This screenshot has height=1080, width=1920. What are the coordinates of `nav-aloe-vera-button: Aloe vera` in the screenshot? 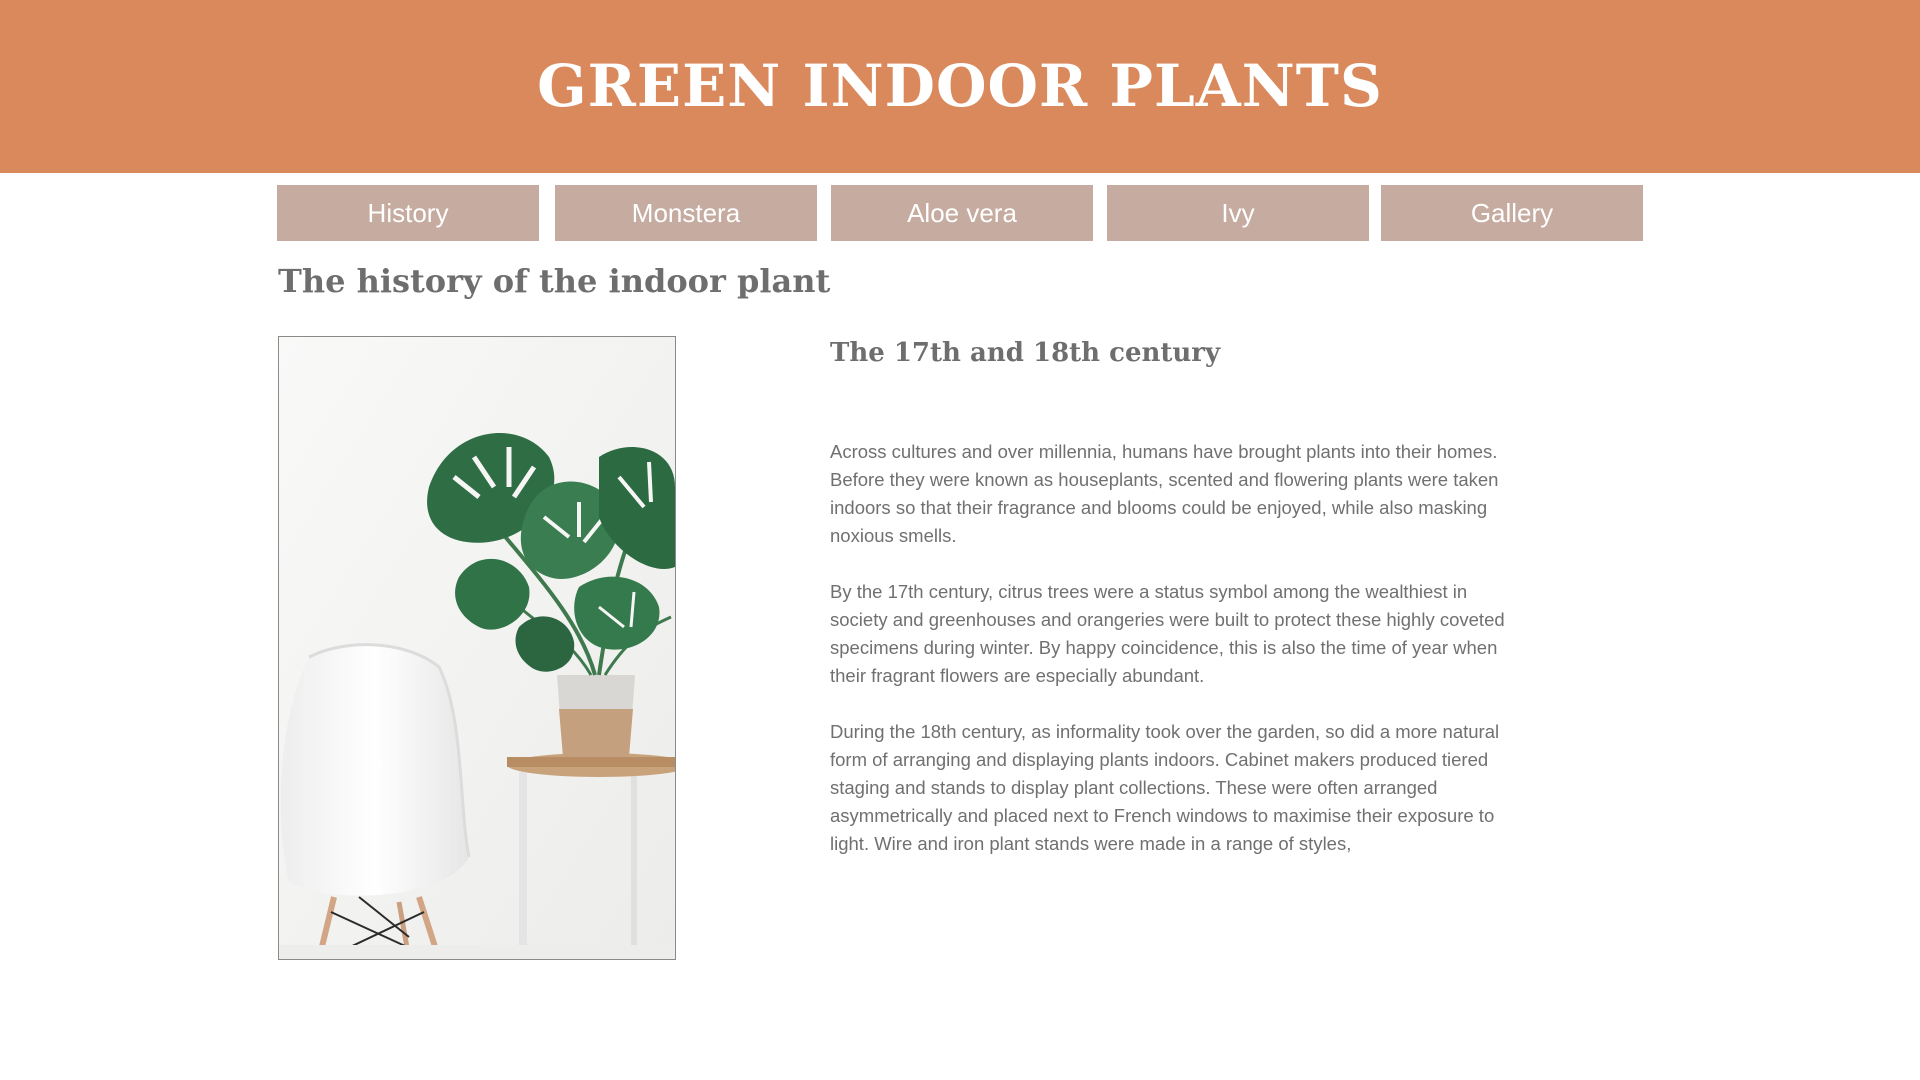 It's located at (962, 213).